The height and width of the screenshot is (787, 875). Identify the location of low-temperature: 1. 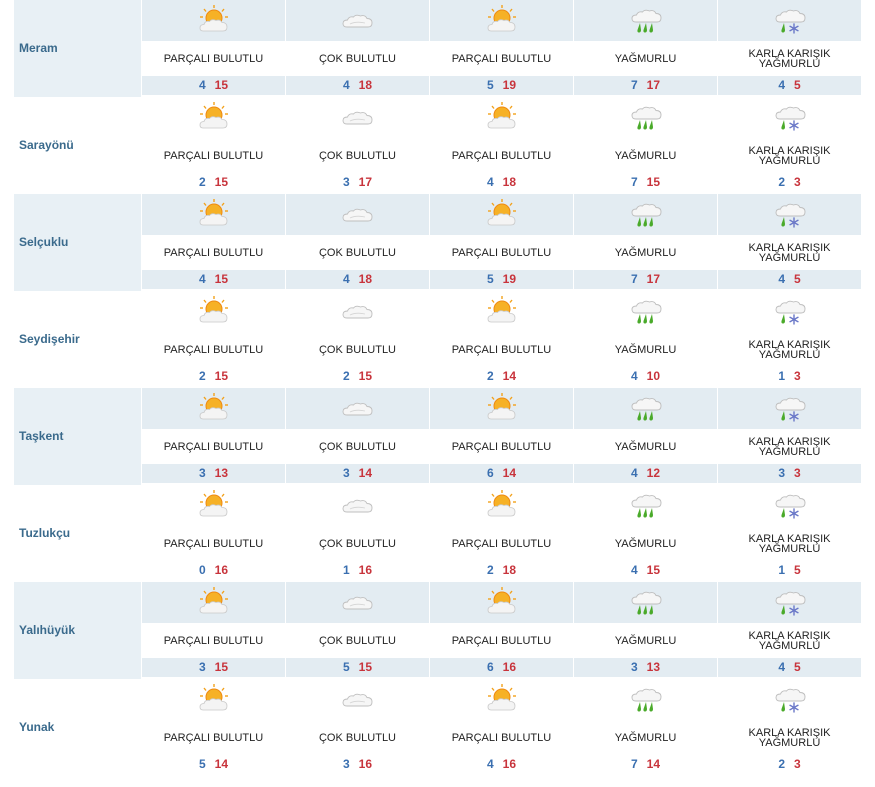
(346, 570).